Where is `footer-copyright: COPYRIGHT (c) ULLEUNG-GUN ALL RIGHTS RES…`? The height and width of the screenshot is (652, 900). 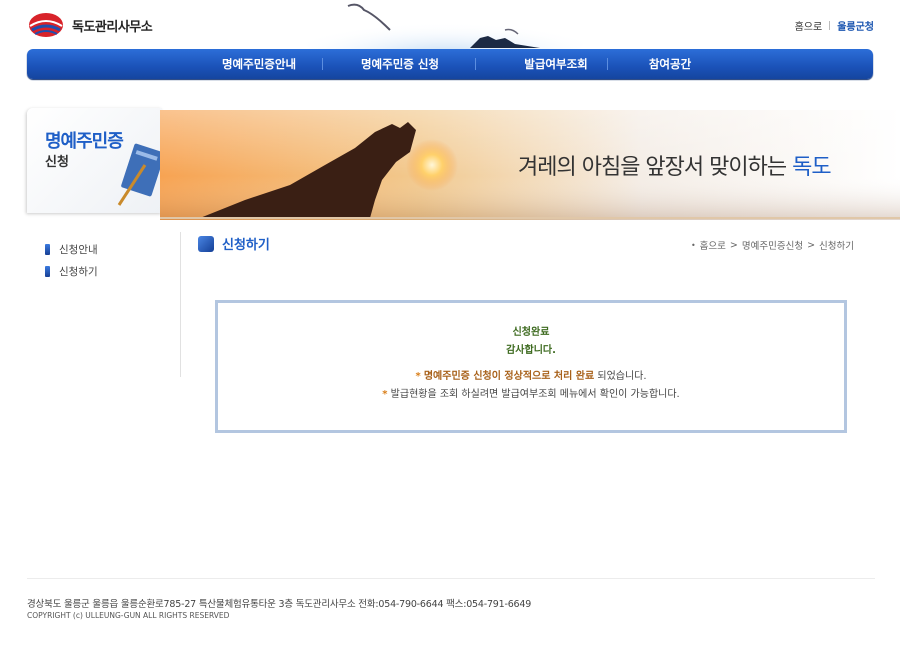 footer-copyright: COPYRIGHT (c) ULLEUNG-GUN ALL RIGHTS RES… is located at coordinates (128, 615).